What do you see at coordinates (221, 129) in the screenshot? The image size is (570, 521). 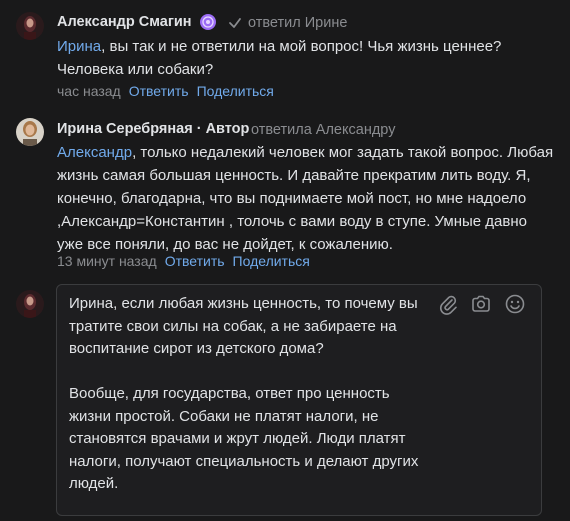 I see `author-badge: · Автор` at bounding box center [221, 129].